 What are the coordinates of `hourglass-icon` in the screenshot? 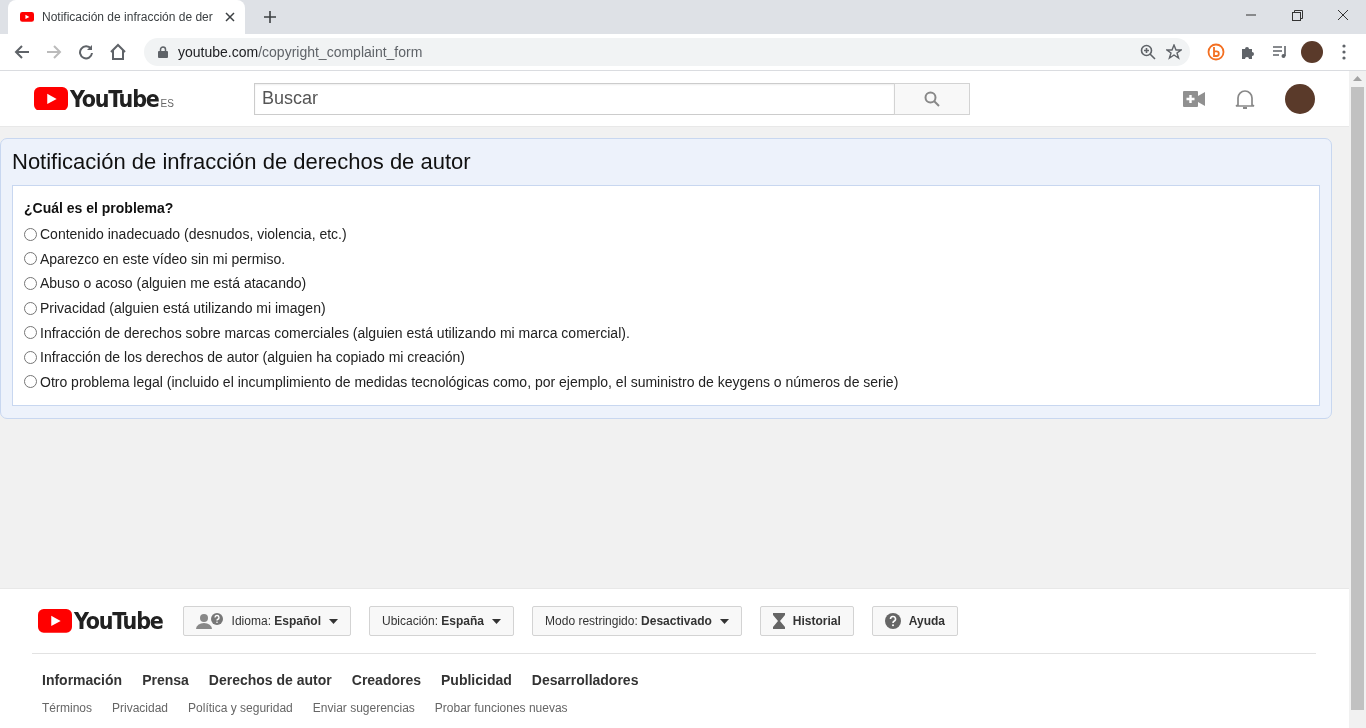 It's located at (778, 621).